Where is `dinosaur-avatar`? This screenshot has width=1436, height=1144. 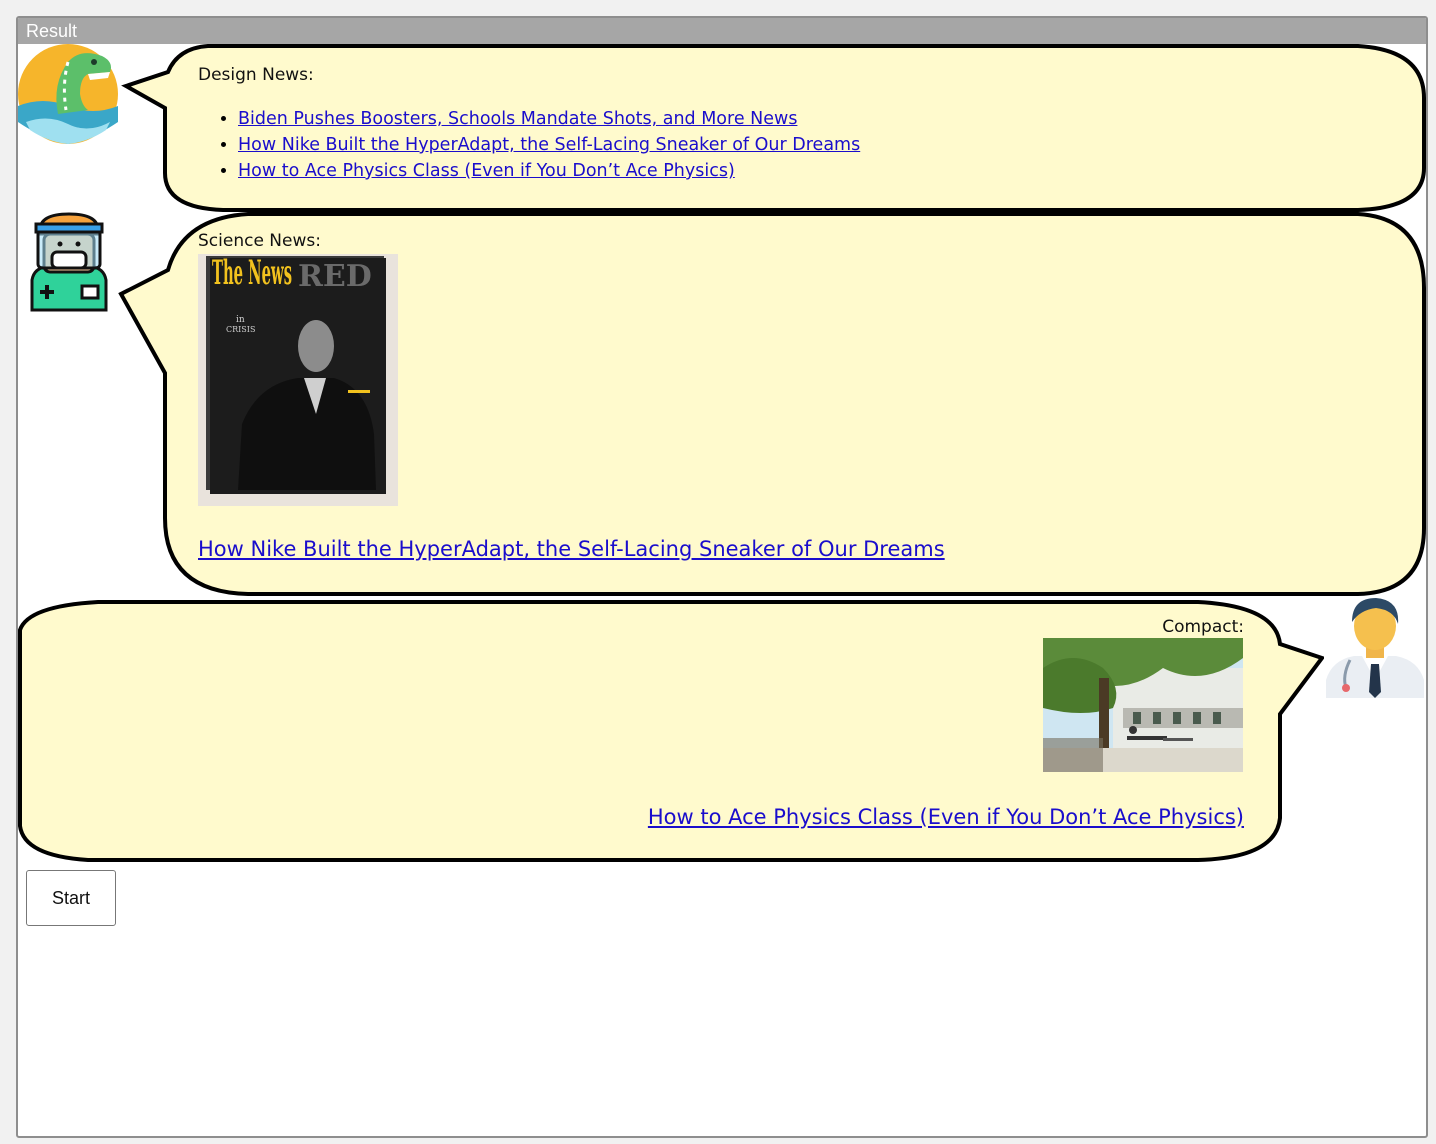 dinosaur-avatar is located at coordinates (68, 94).